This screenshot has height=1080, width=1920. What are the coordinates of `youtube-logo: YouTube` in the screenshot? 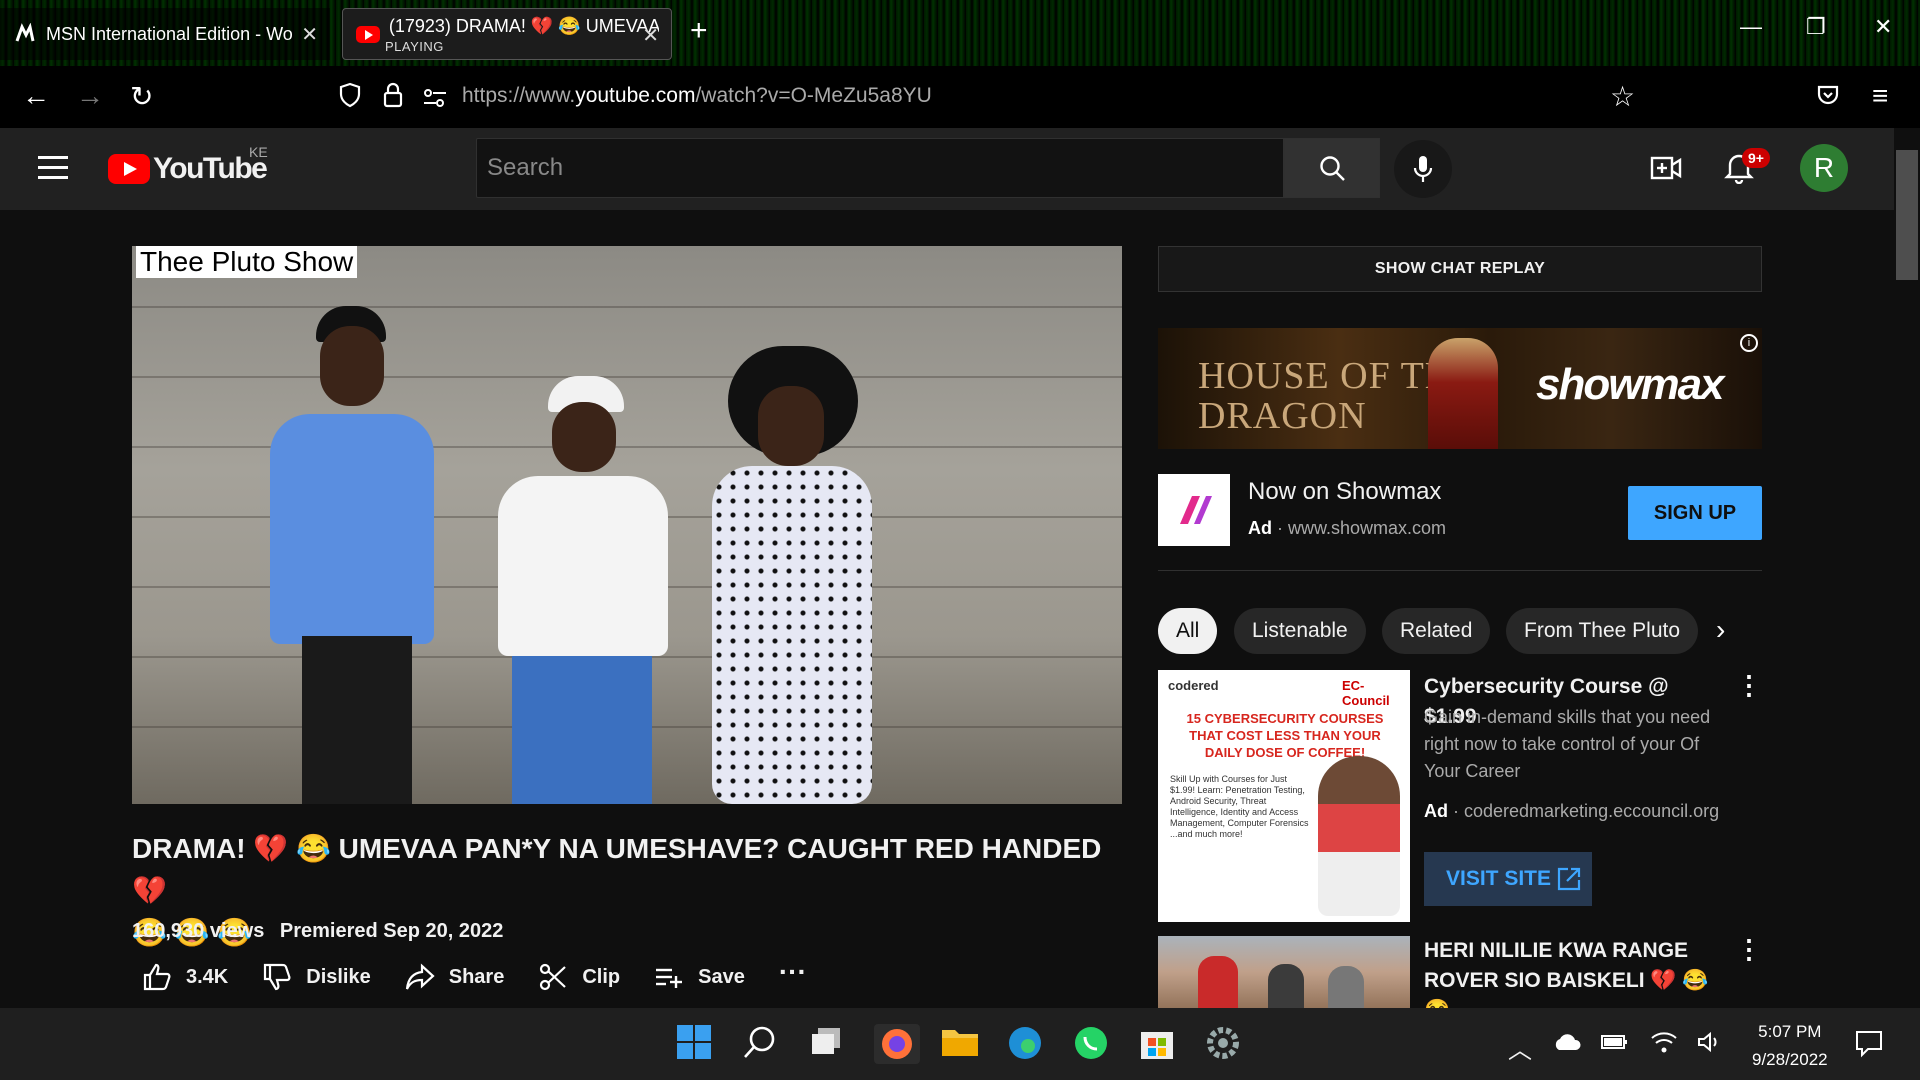 It's located at (188, 169).